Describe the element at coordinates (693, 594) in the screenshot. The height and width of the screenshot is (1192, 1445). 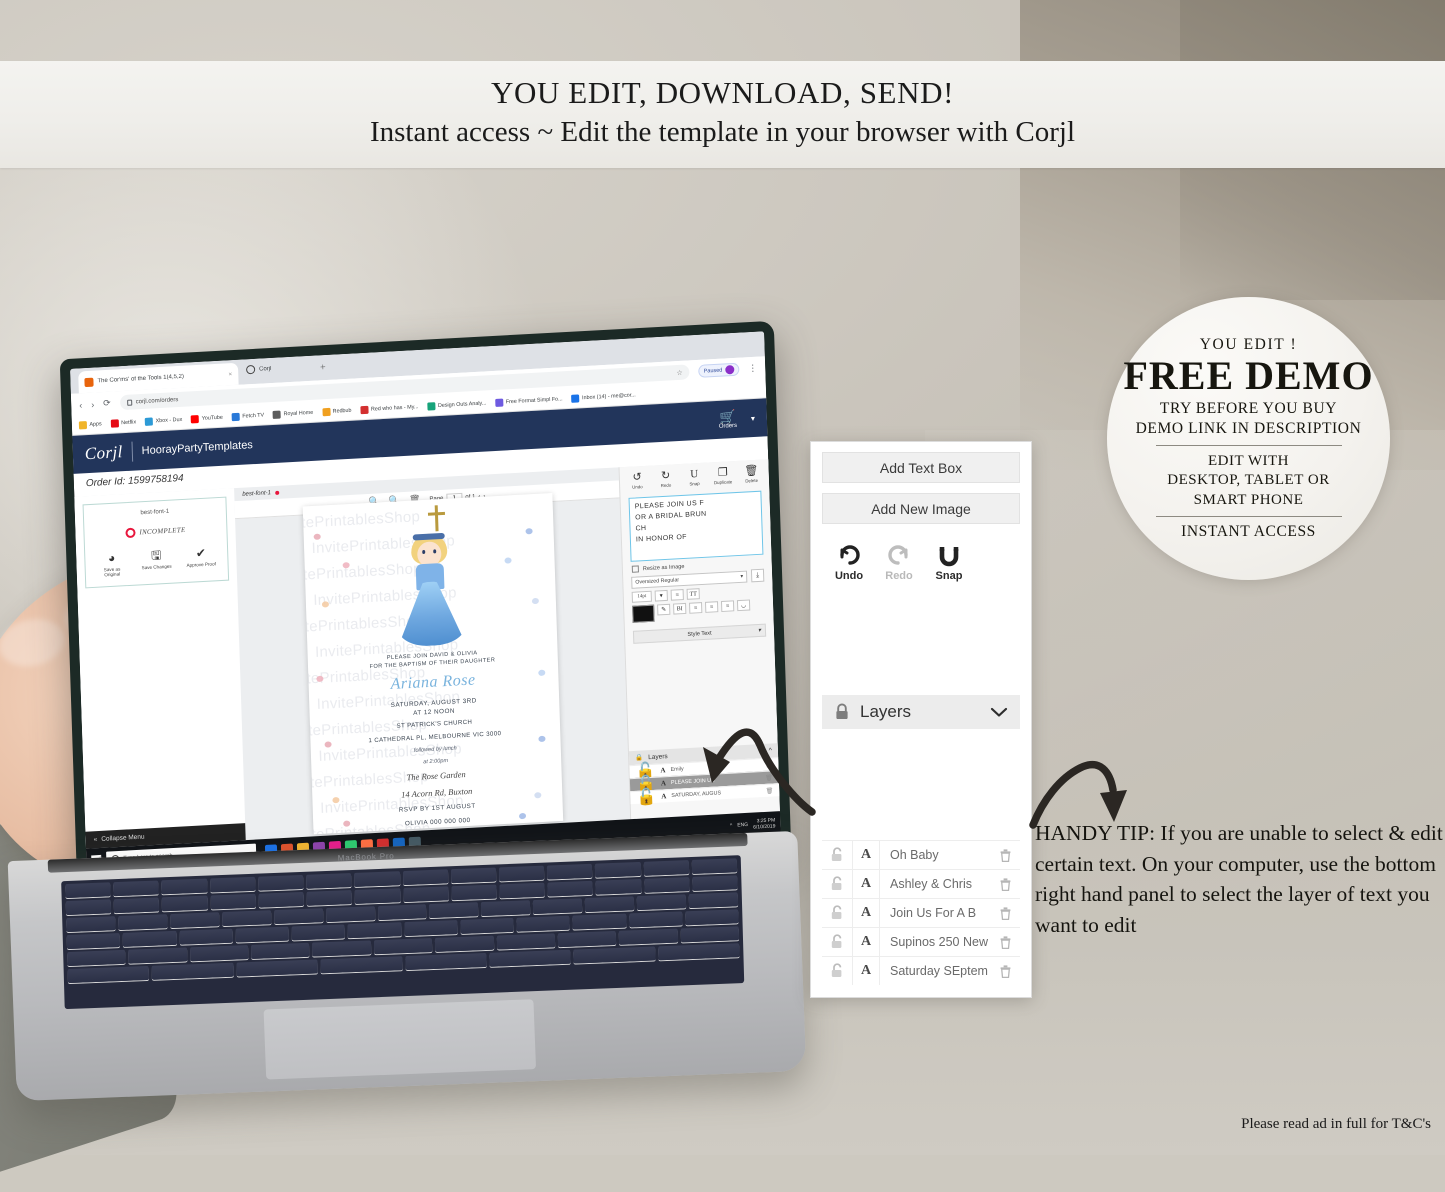
I see `letter-spacing-icon: TT` at that location.